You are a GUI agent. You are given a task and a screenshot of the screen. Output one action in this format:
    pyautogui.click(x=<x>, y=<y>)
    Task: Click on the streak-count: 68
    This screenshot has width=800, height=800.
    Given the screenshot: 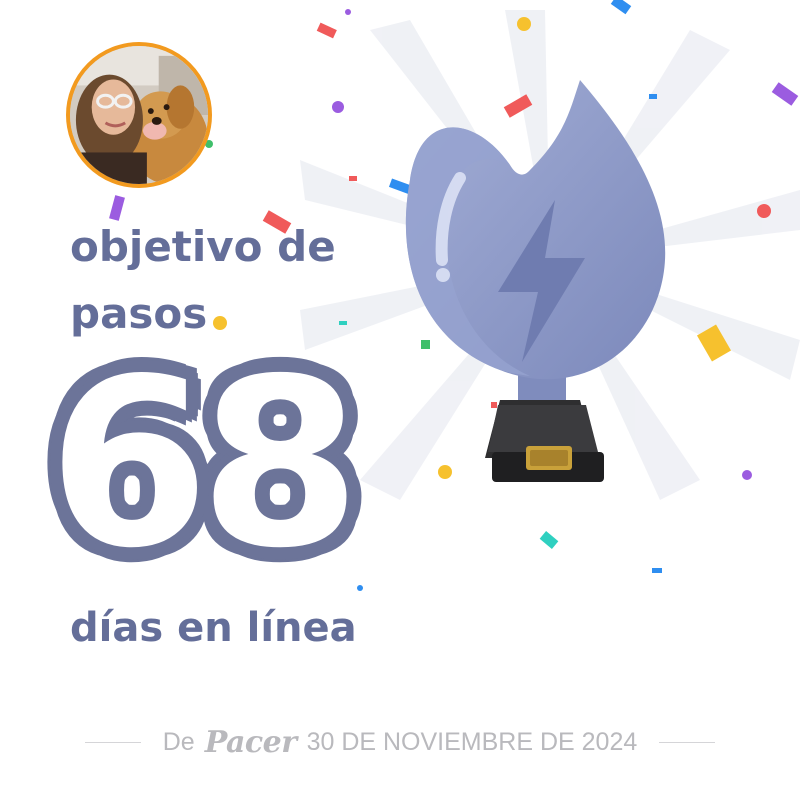 What is the action you would take?
    pyautogui.click(x=204, y=464)
    